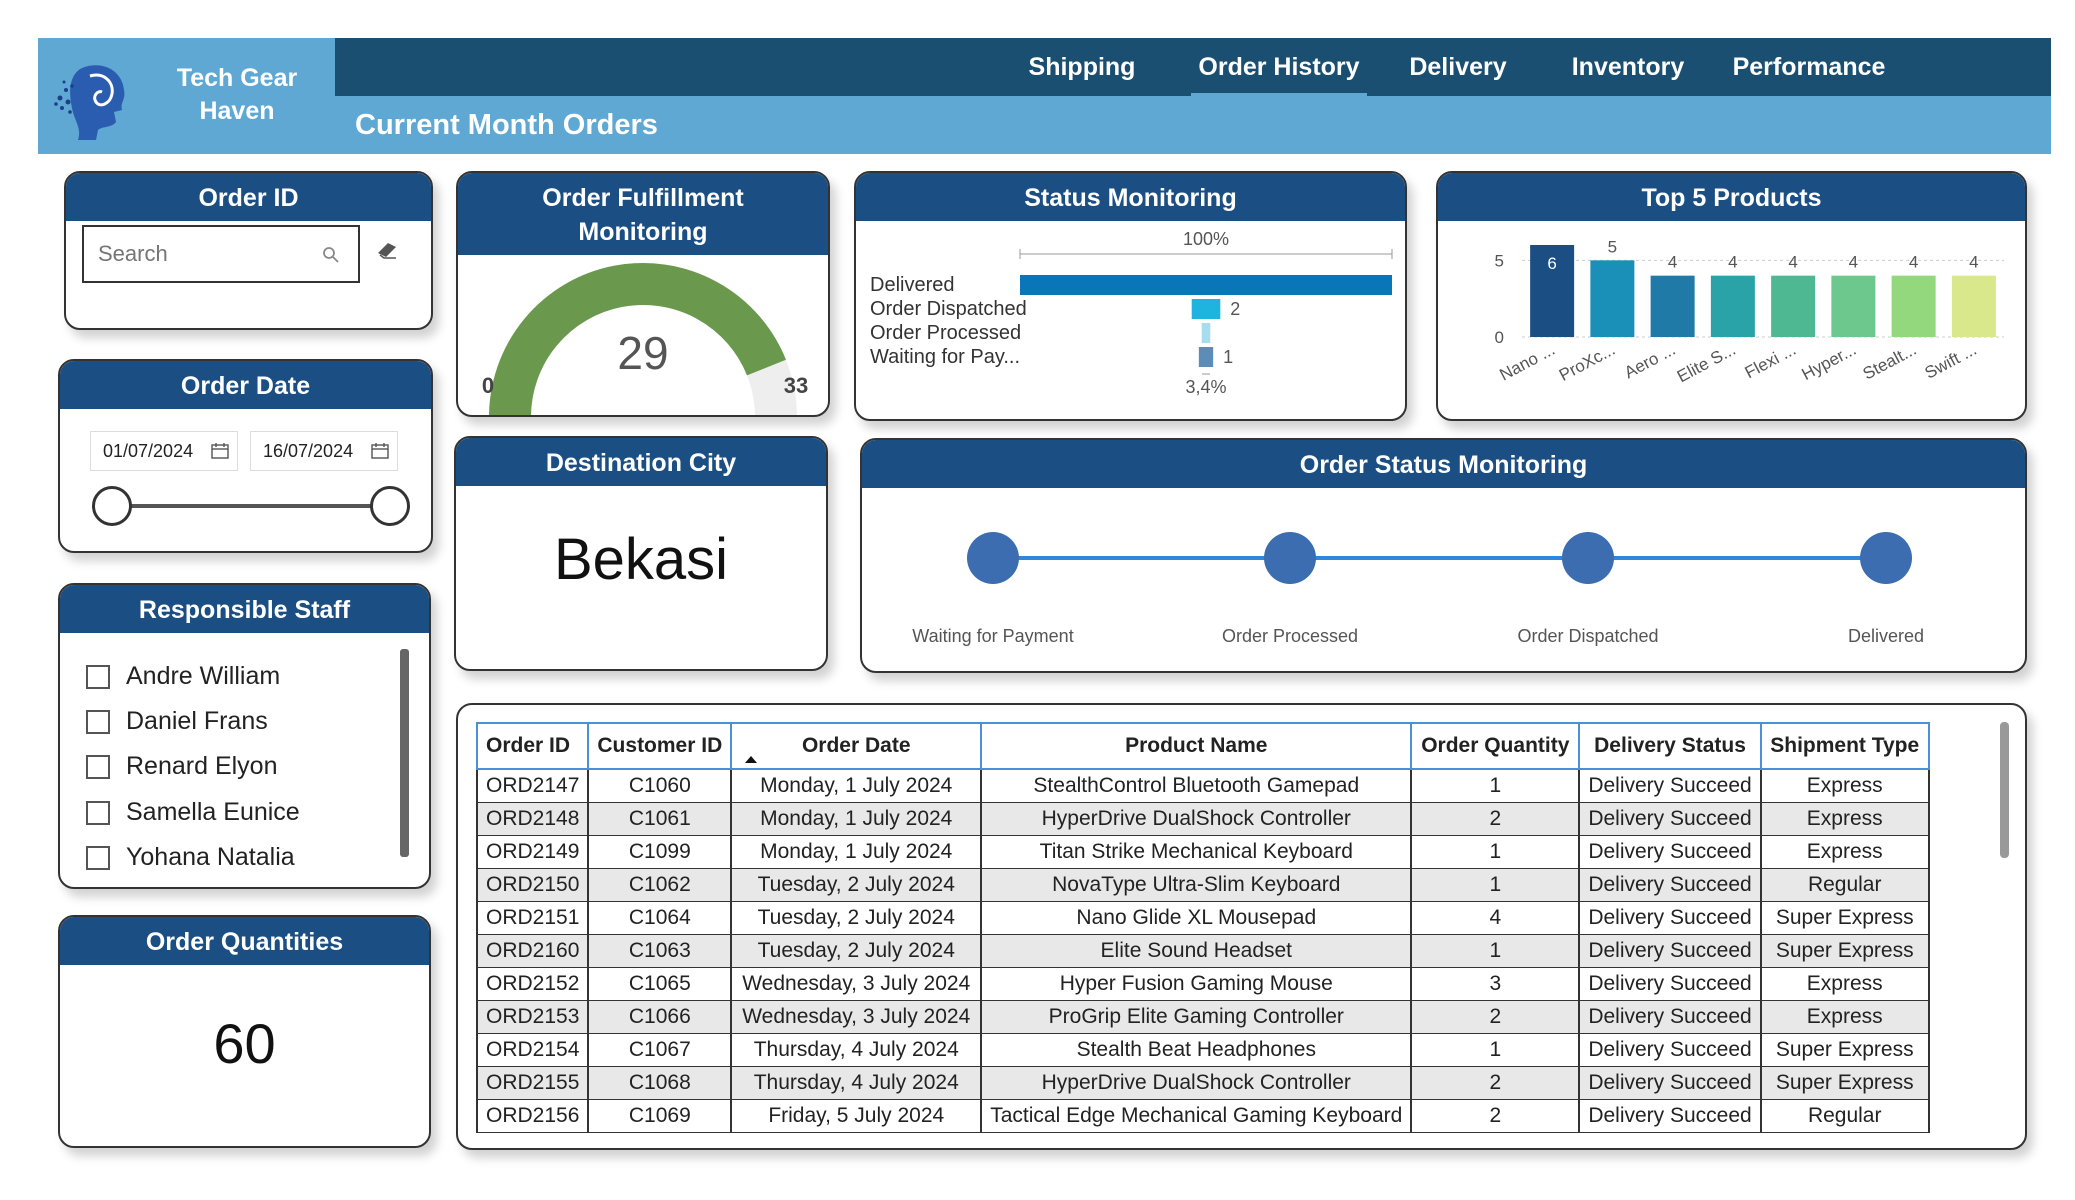 The image size is (2075, 1200). What do you see at coordinates (856, 785) in the screenshot?
I see `cell-order-date: Monday, 1 July 2024` at bounding box center [856, 785].